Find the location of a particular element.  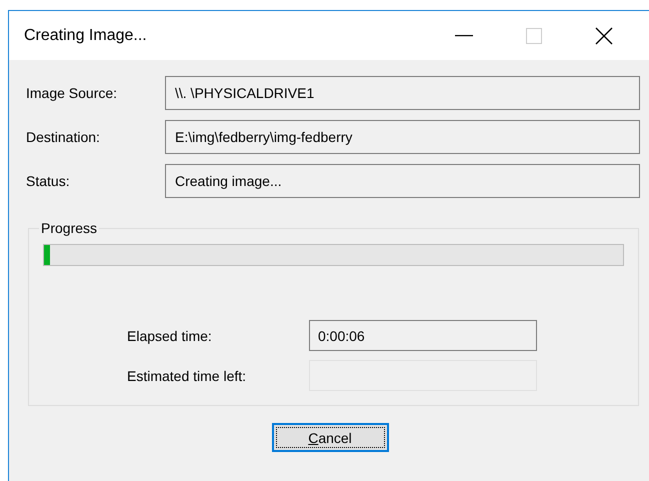

field-label: Status: is located at coordinates (48, 181).